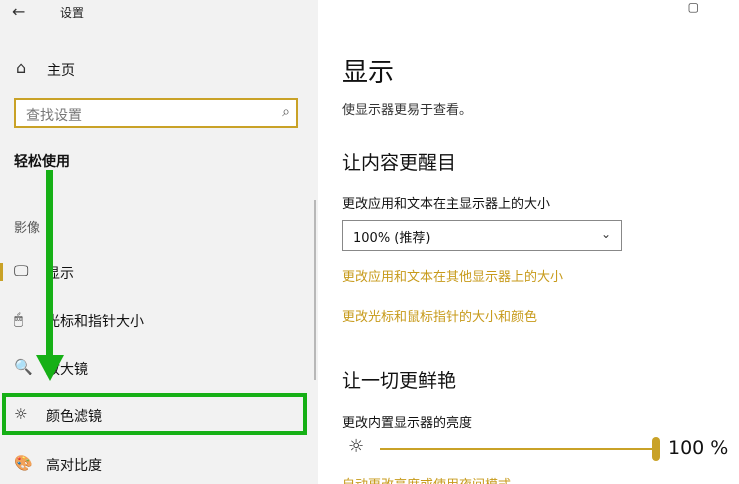 Image resolution: width=739 pixels, height=484 pixels. What do you see at coordinates (286, 112) in the screenshot?
I see `search-icon: ⌕` at bounding box center [286, 112].